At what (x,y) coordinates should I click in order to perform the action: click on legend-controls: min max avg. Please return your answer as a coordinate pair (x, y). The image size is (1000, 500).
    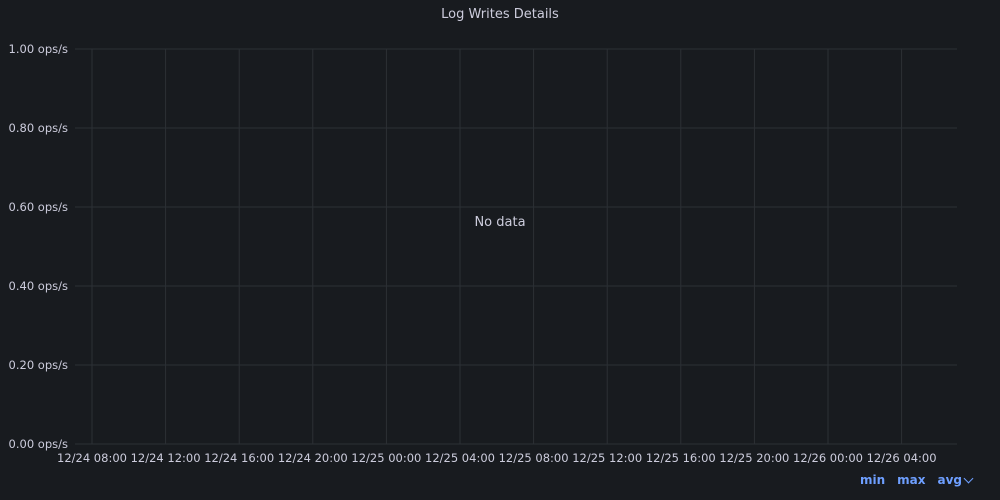
    Looking at the image, I should click on (917, 480).